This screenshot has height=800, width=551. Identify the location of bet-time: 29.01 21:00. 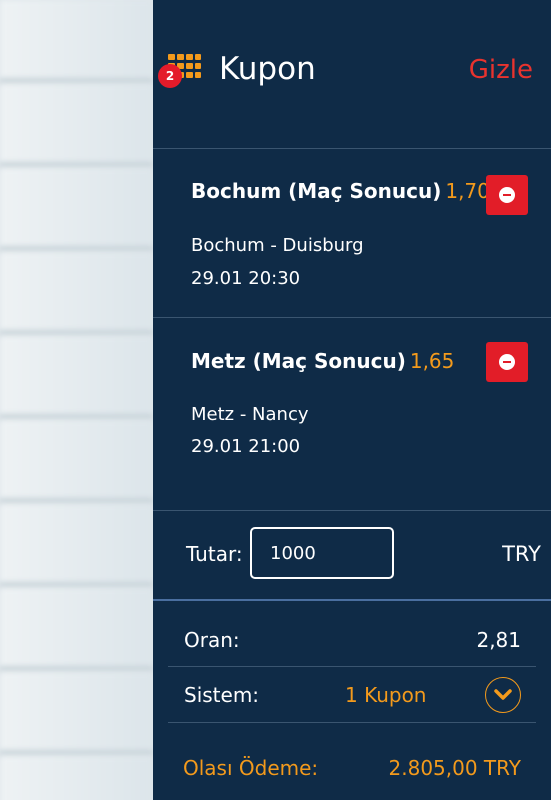
(246, 446).